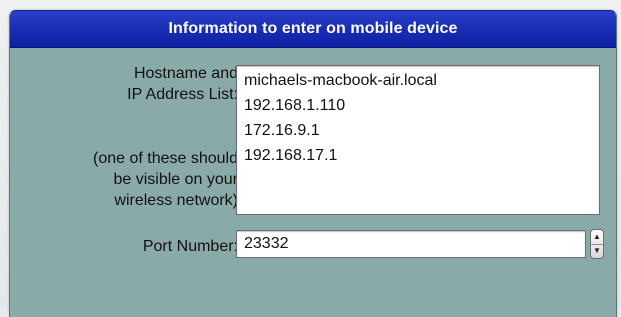 Image resolution: width=621 pixels, height=317 pixels. I want to click on stepper-down-button: ▼, so click(597, 251).